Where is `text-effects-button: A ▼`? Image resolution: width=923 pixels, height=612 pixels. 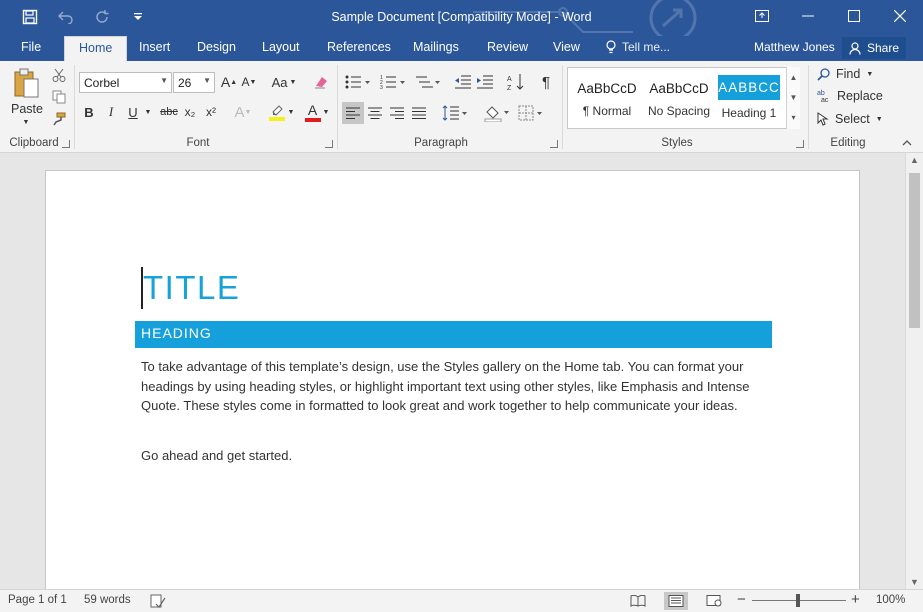 text-effects-button: A ▼ is located at coordinates (243, 112).